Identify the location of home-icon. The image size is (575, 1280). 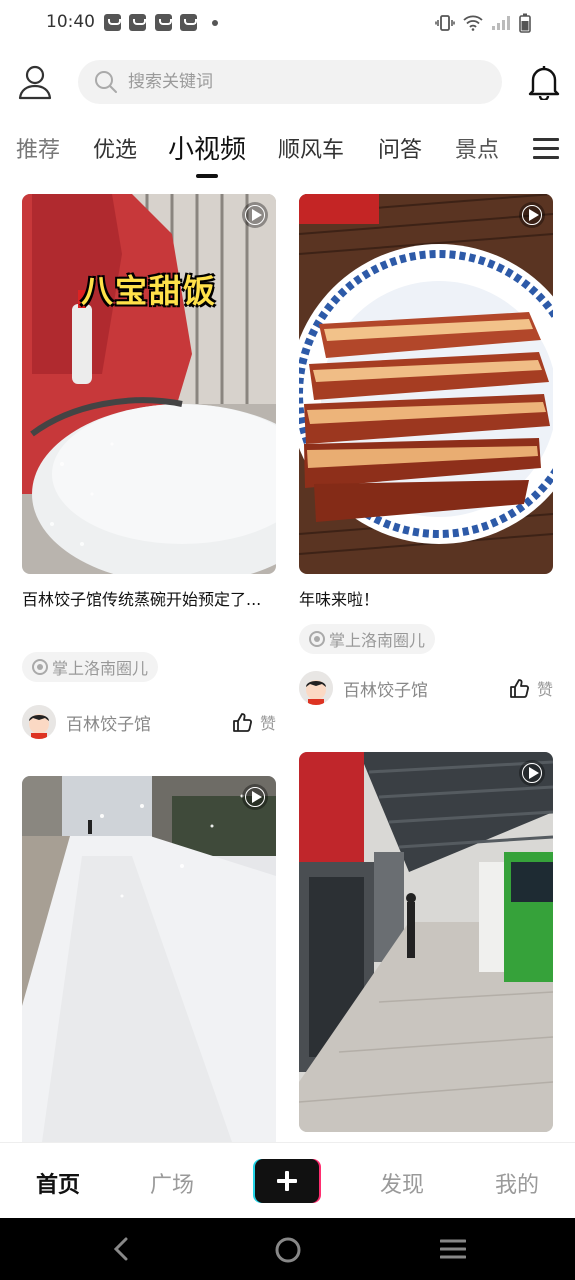
(288, 1250).